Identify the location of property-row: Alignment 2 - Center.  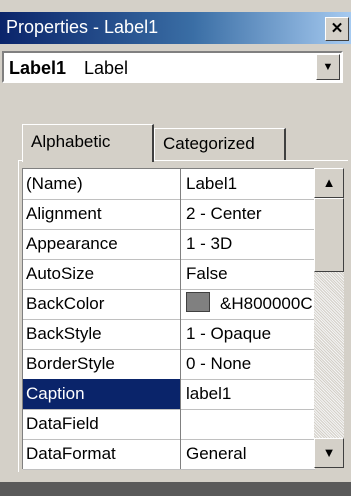
(169, 214).